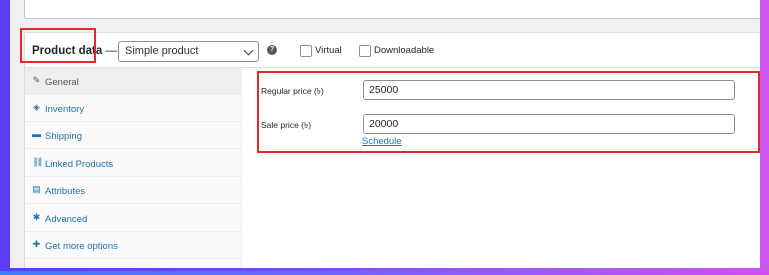 Image resolution: width=769 pixels, height=275 pixels. What do you see at coordinates (404, 50) in the screenshot?
I see `downloadable-label: Downloadable` at bounding box center [404, 50].